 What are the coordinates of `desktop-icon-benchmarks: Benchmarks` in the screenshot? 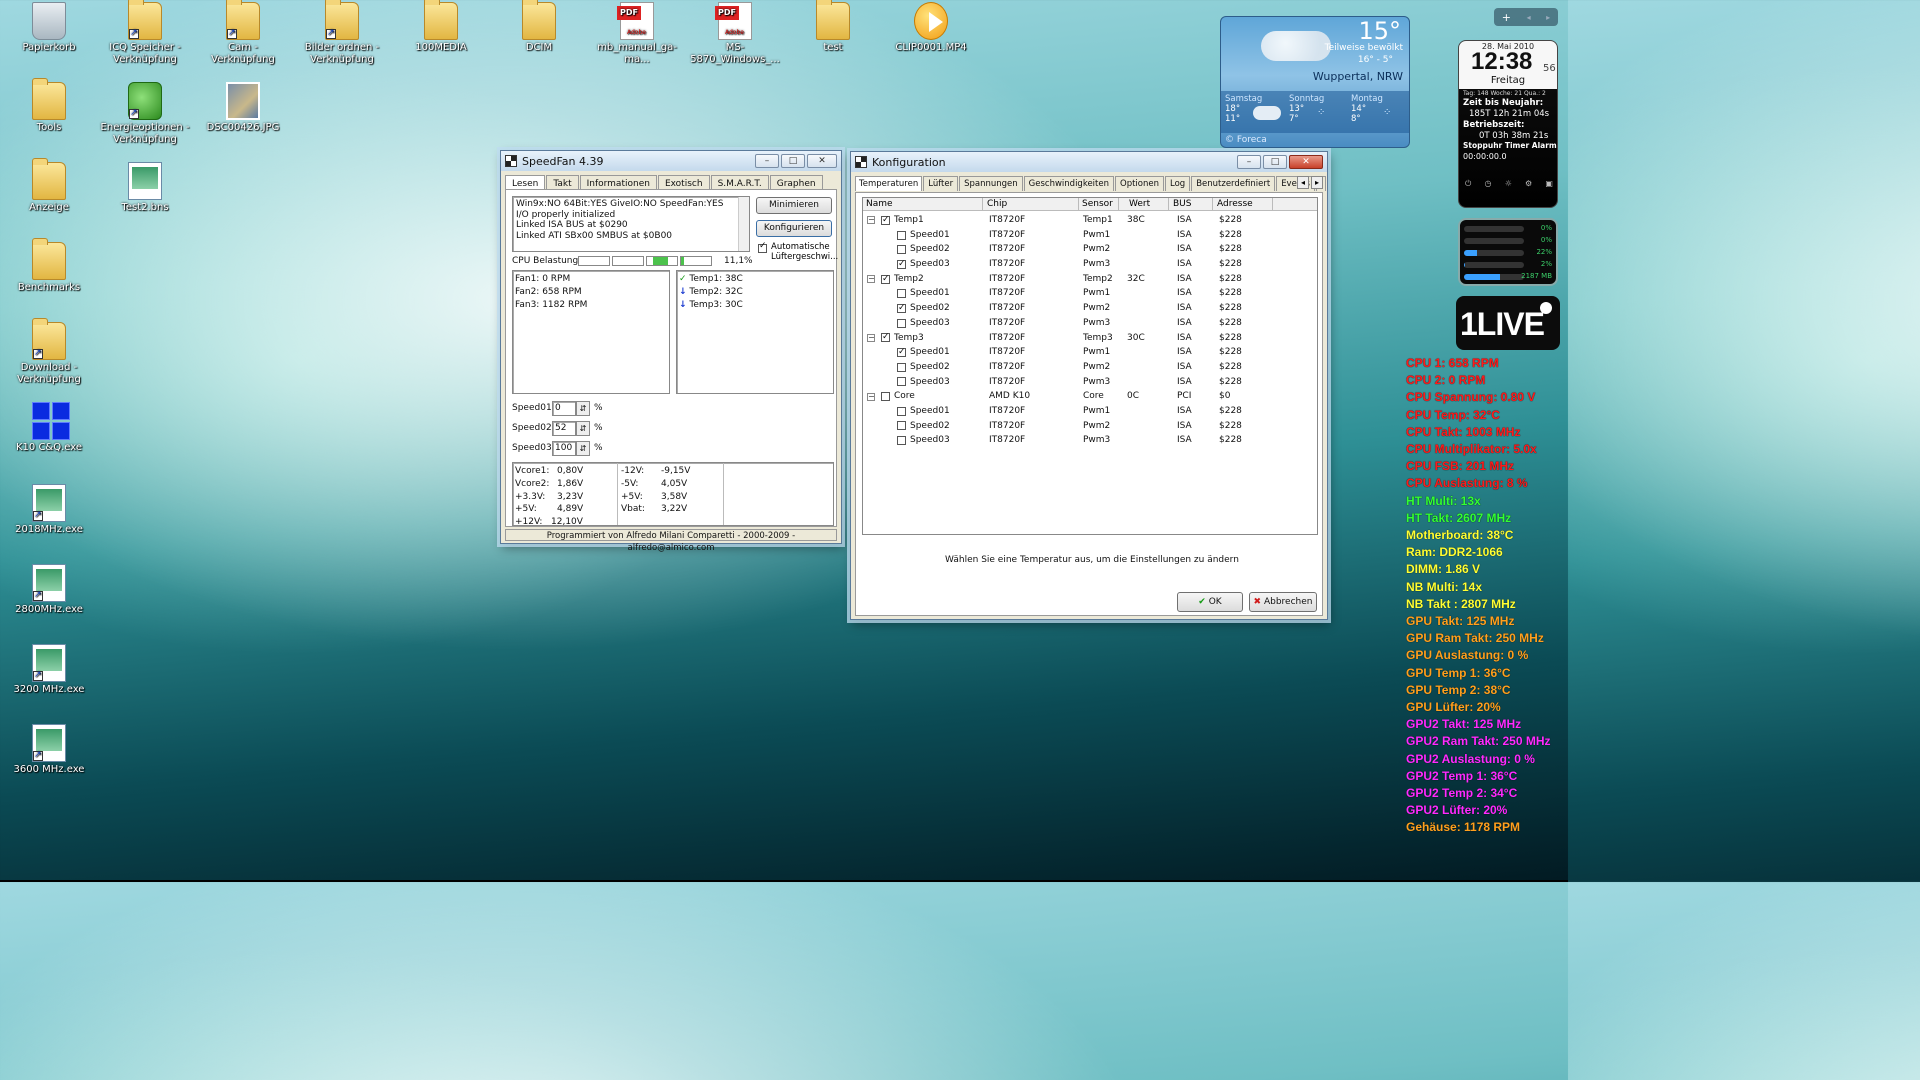 It's located at (49, 266).